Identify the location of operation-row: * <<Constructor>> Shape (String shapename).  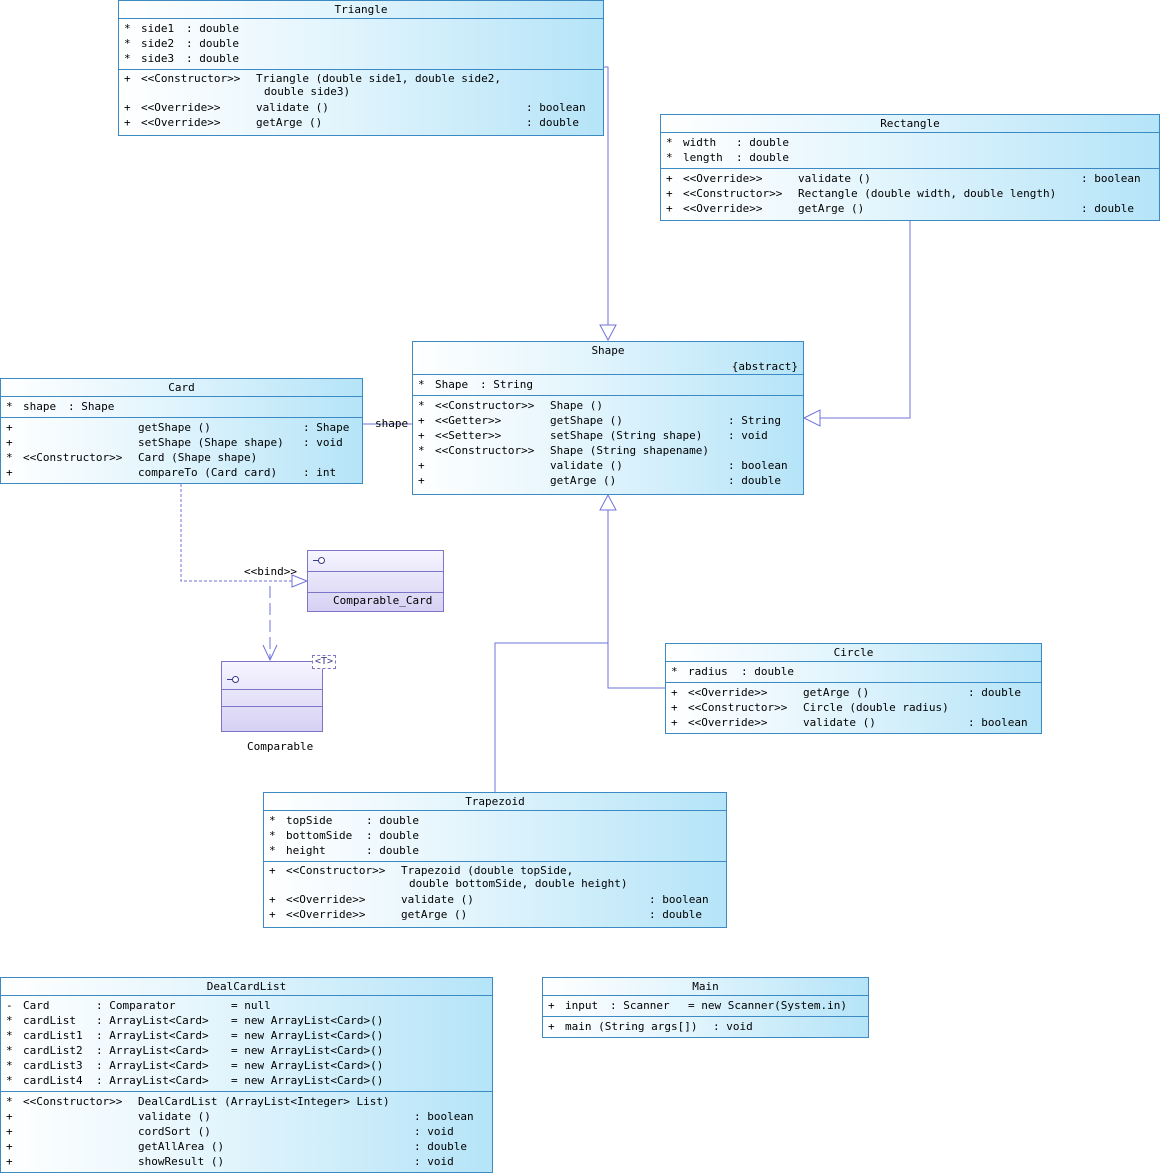
(563, 450).